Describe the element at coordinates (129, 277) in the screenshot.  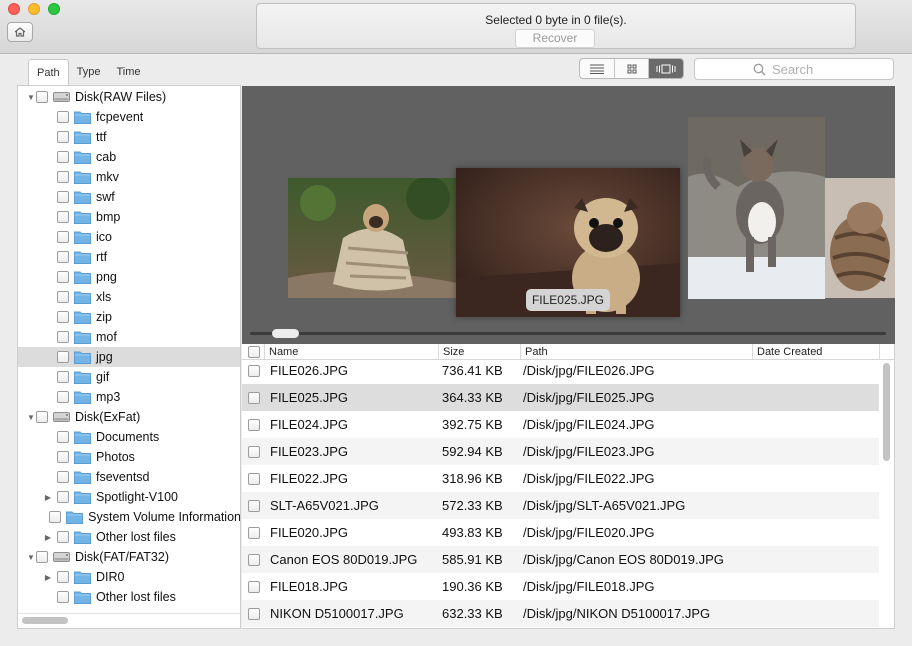
I see `tree-folder-item: png` at that location.